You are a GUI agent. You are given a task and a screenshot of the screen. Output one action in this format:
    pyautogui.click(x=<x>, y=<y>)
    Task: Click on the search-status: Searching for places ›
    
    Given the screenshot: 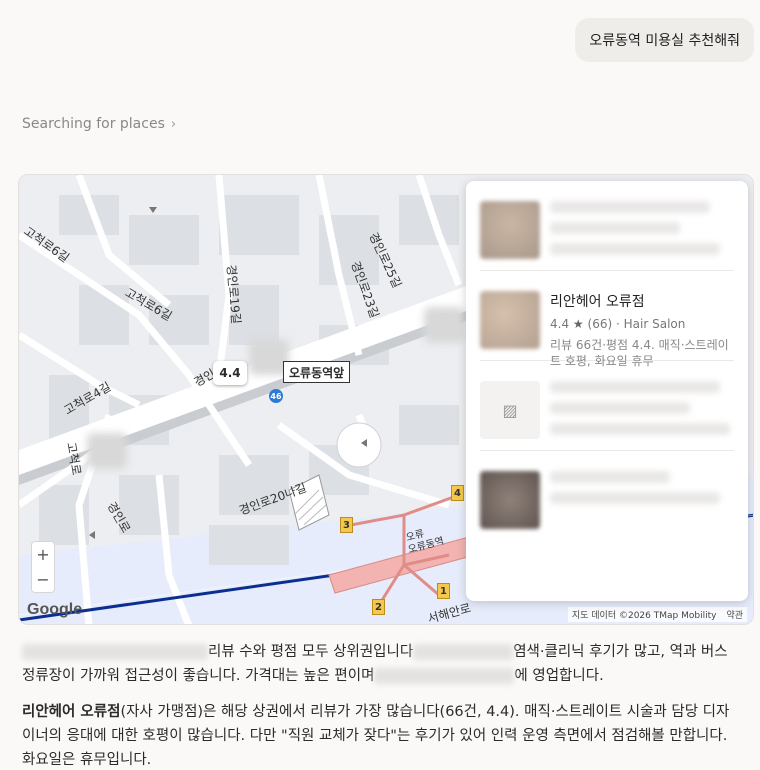 What is the action you would take?
    pyautogui.click(x=99, y=124)
    